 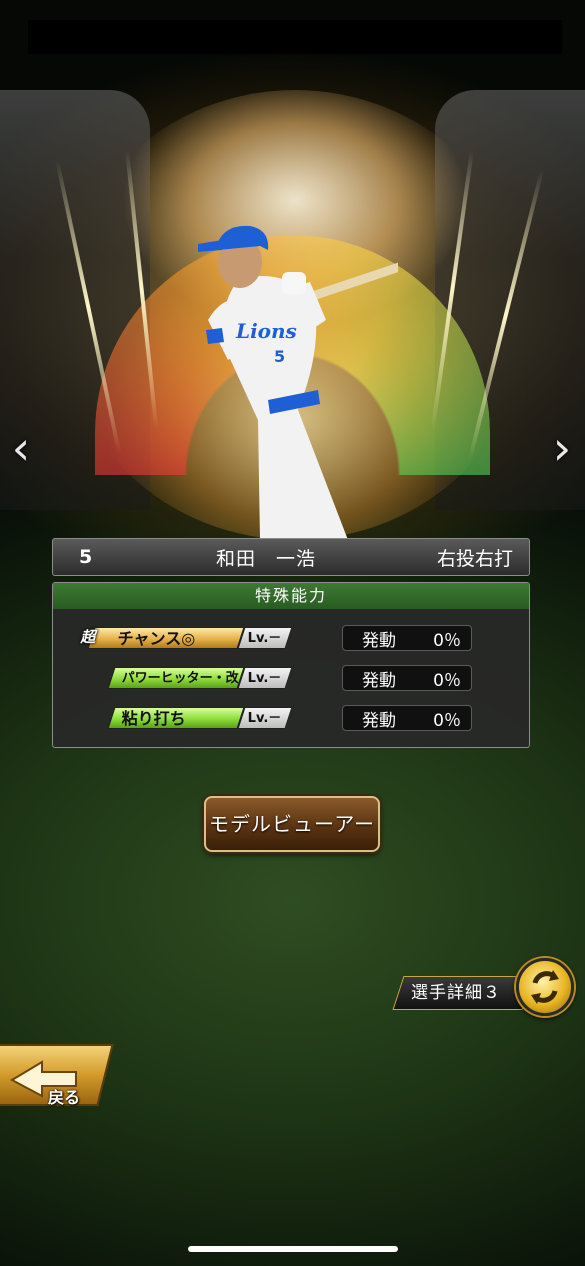 I want to click on back-label: 戻る, so click(x=64, y=1097).